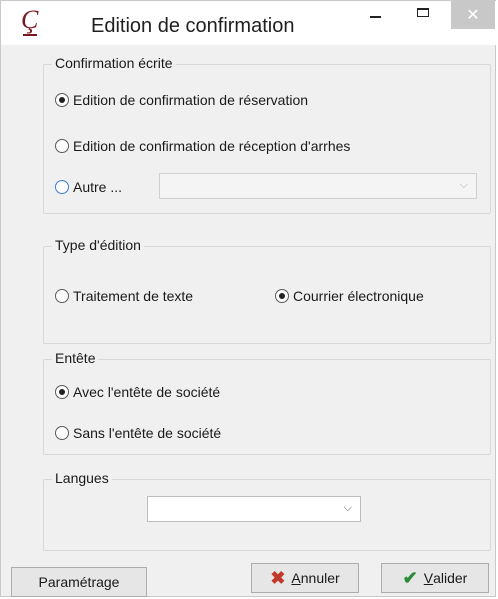  Describe the element at coordinates (98, 245) in the screenshot. I see `edition-type-legend: Type d'édition` at that location.